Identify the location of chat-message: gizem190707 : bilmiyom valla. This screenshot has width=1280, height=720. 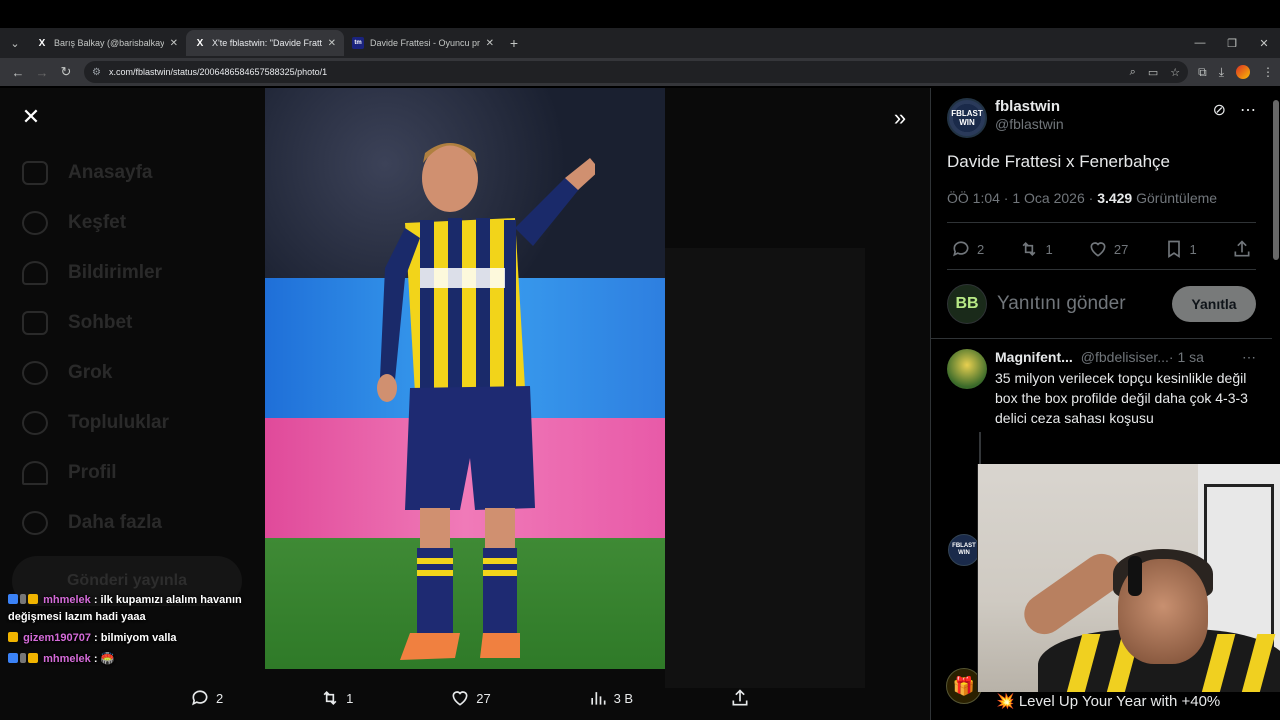
(138, 638).